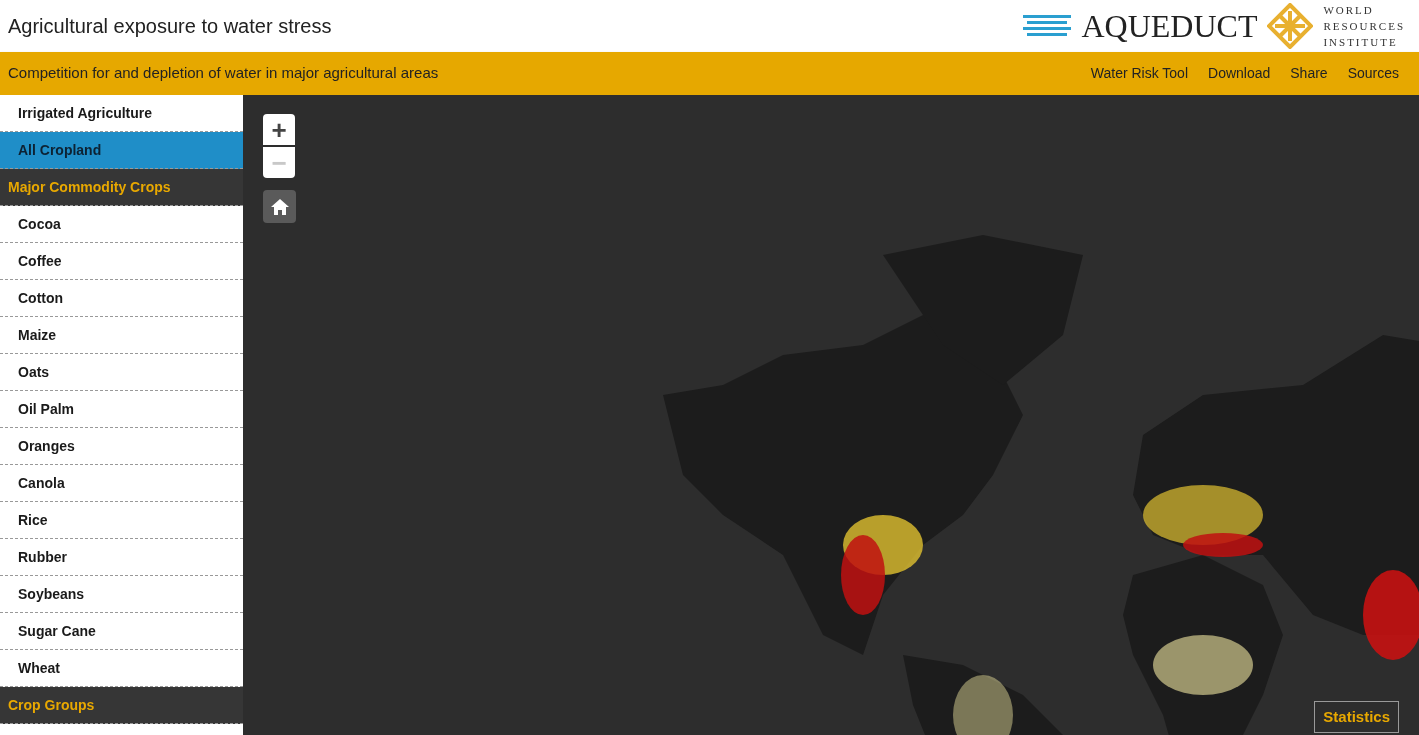 The image size is (1419, 735). What do you see at coordinates (1239, 73) in the screenshot?
I see `nav-link: Download` at bounding box center [1239, 73].